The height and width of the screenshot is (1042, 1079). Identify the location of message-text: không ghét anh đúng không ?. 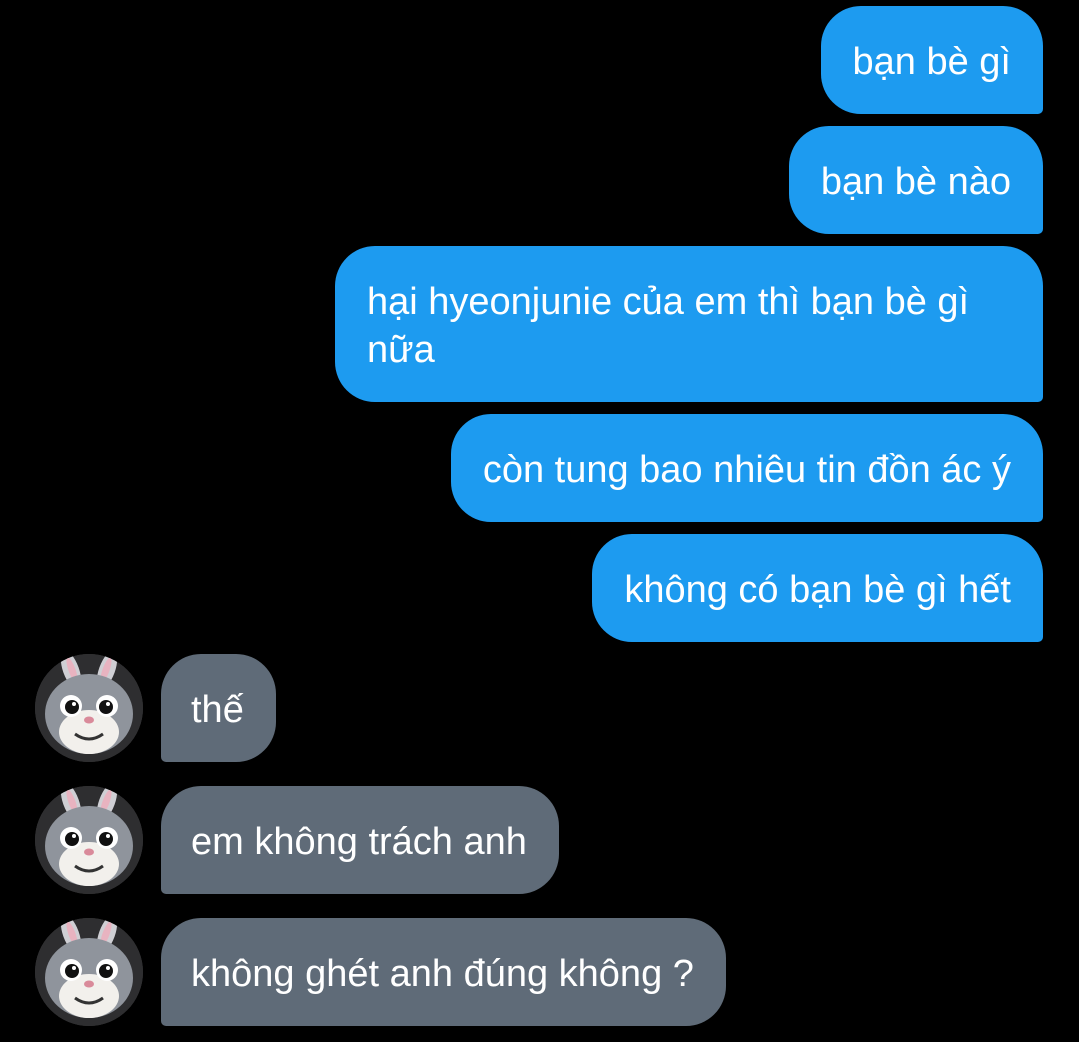
(442, 974).